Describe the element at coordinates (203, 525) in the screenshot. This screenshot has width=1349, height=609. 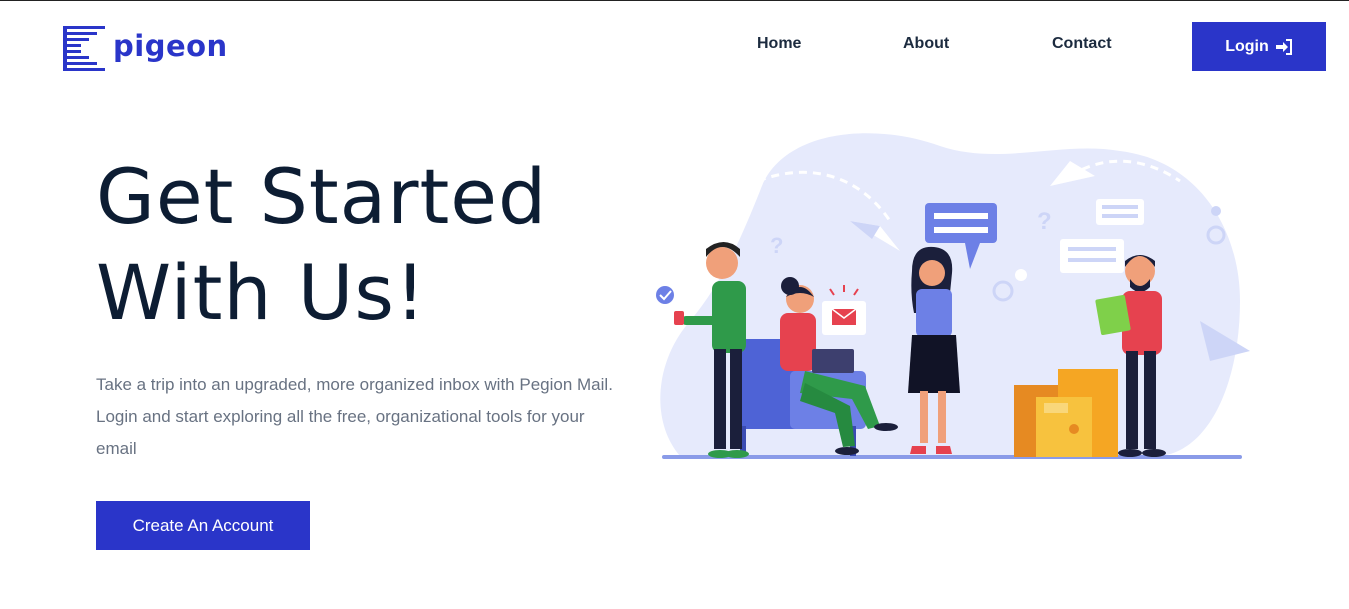
I see `create-account-button: Create An Account` at that location.